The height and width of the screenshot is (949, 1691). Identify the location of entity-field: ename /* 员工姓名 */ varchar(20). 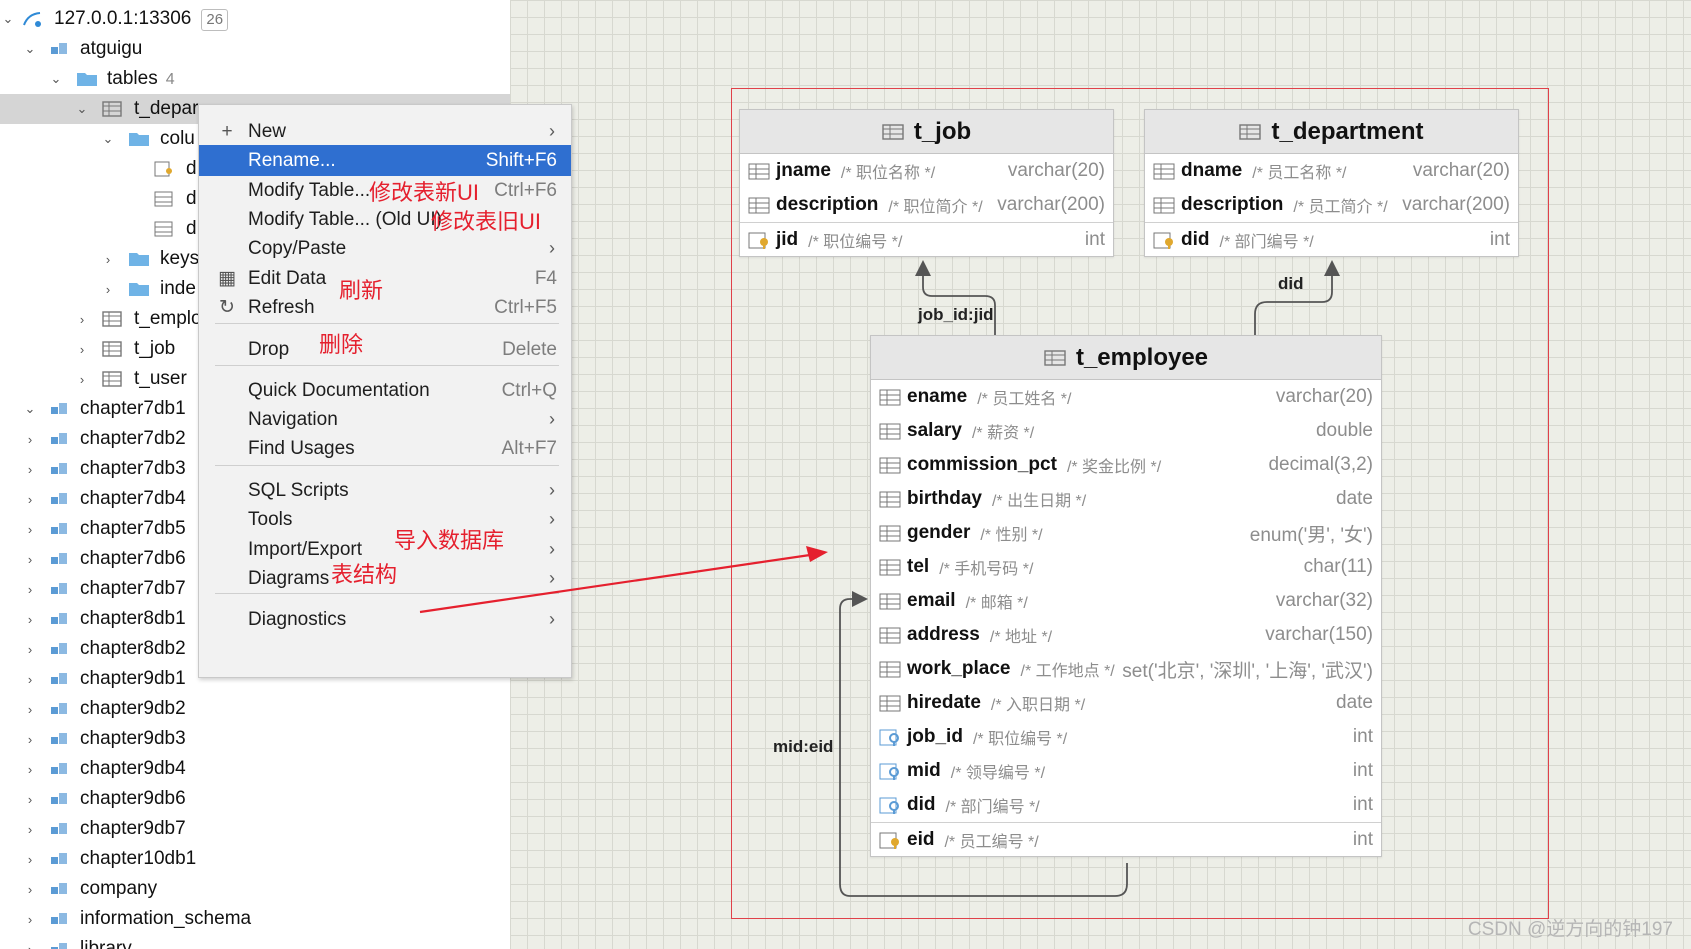
(1126, 397).